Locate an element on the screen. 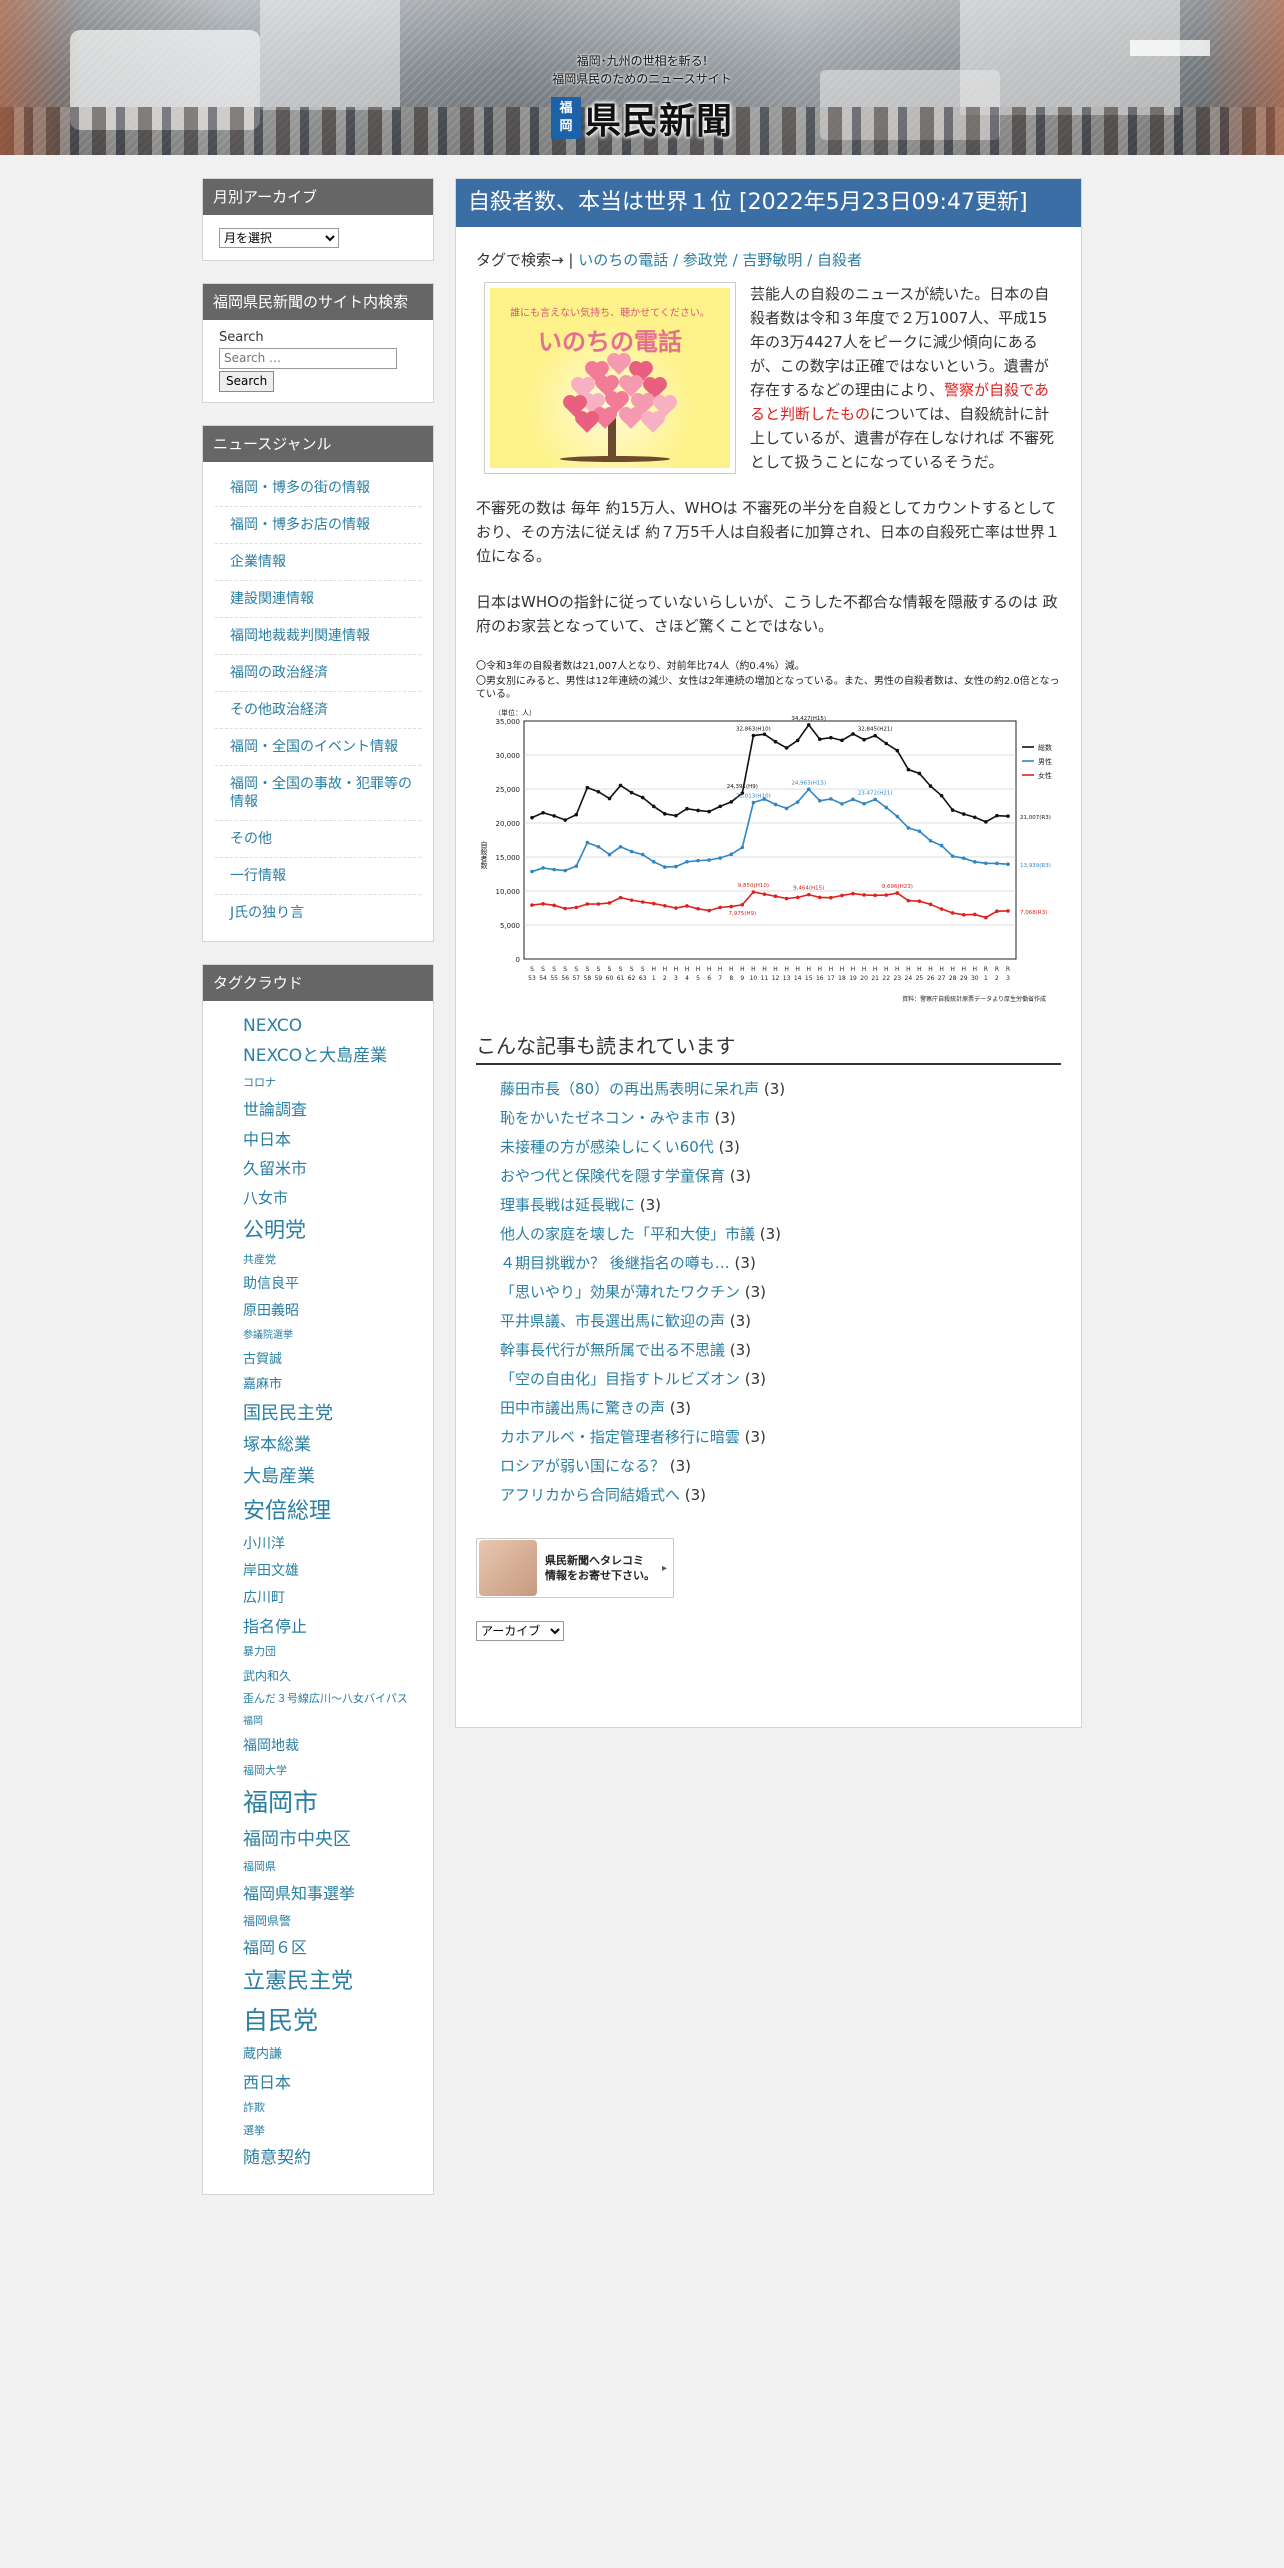  tag-link: 福岡県警 is located at coordinates (333, 1921).